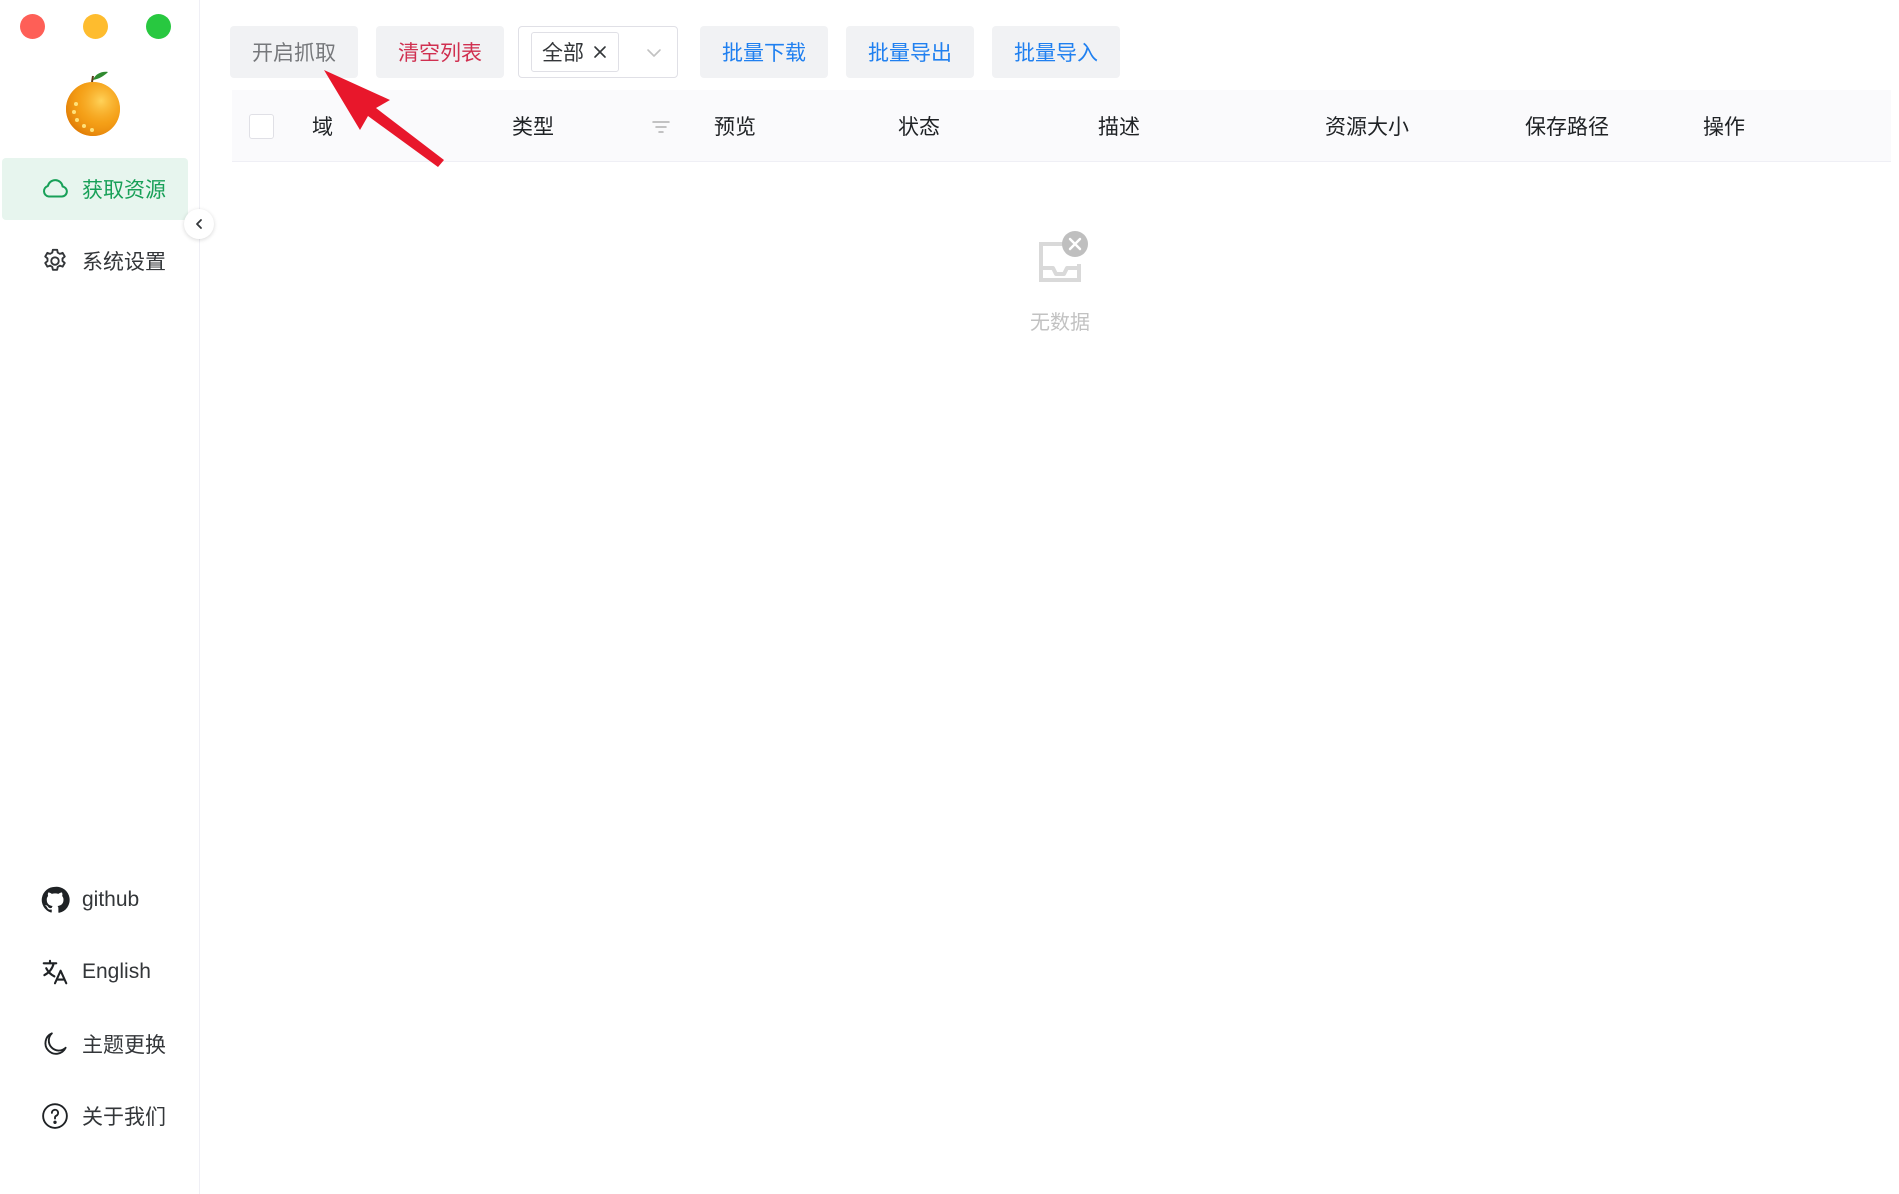 The width and height of the screenshot is (1899, 1194). Describe the element at coordinates (124, 262) in the screenshot. I see `nav-item-label: 系统设置` at that location.